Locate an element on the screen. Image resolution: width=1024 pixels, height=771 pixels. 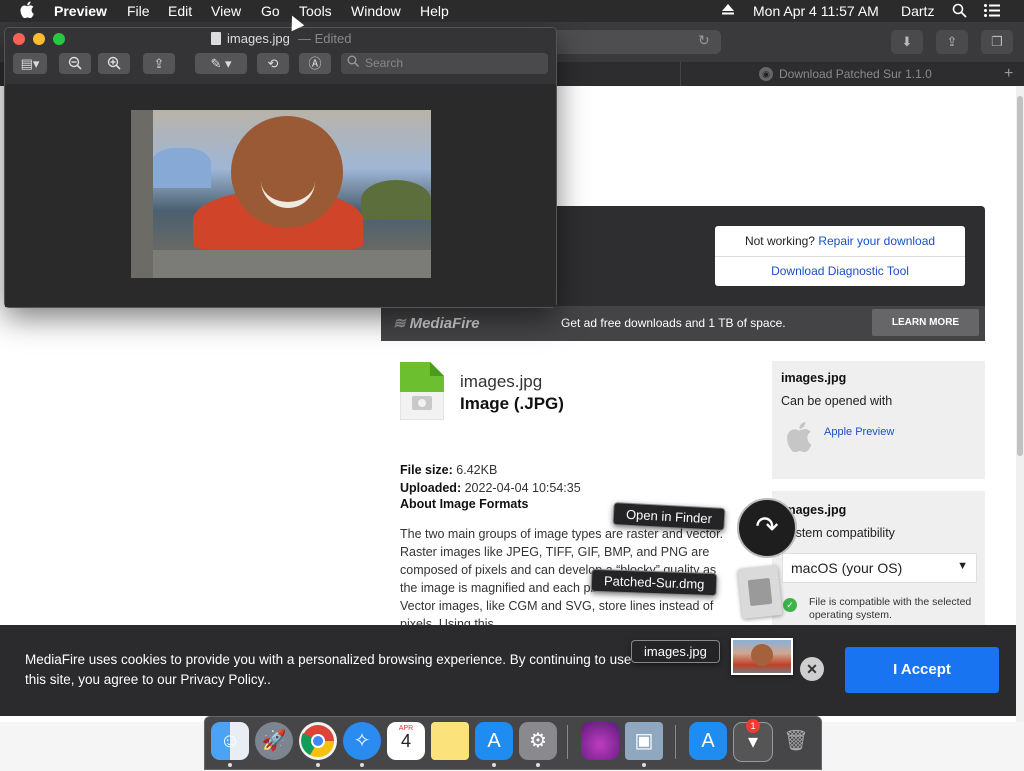
preview-titlebar: images.jpg — Edited ▤▾ ⇪ ✎ ▾ ⟲ Ⓐ Search is located at coordinates (280, 56).